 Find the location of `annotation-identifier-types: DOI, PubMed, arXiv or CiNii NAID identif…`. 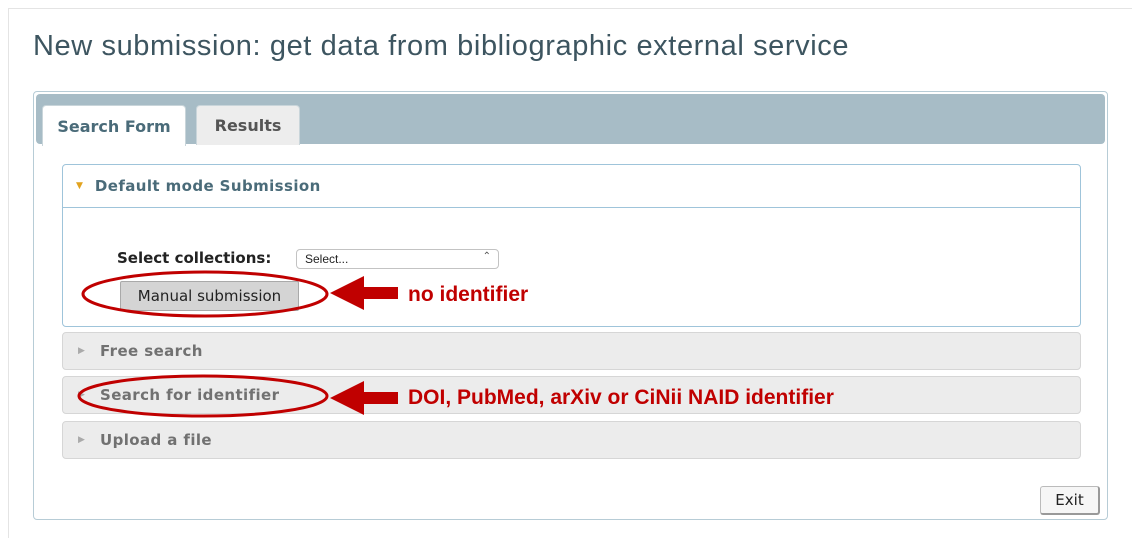

annotation-identifier-types: DOI, PubMed, arXiv or CiNii NAID identif… is located at coordinates (621, 397).